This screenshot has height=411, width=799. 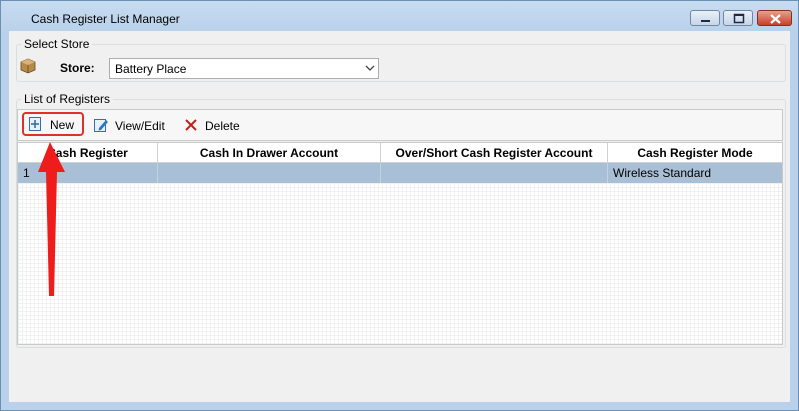 I want to click on store-select: Battery Place, so click(x=244, y=68).